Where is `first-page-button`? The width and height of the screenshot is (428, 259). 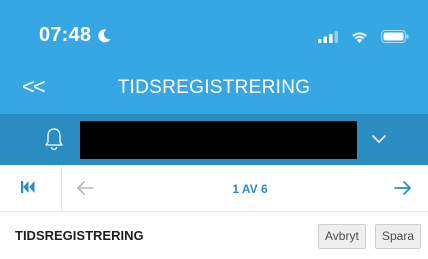
first-page-button is located at coordinates (31, 188).